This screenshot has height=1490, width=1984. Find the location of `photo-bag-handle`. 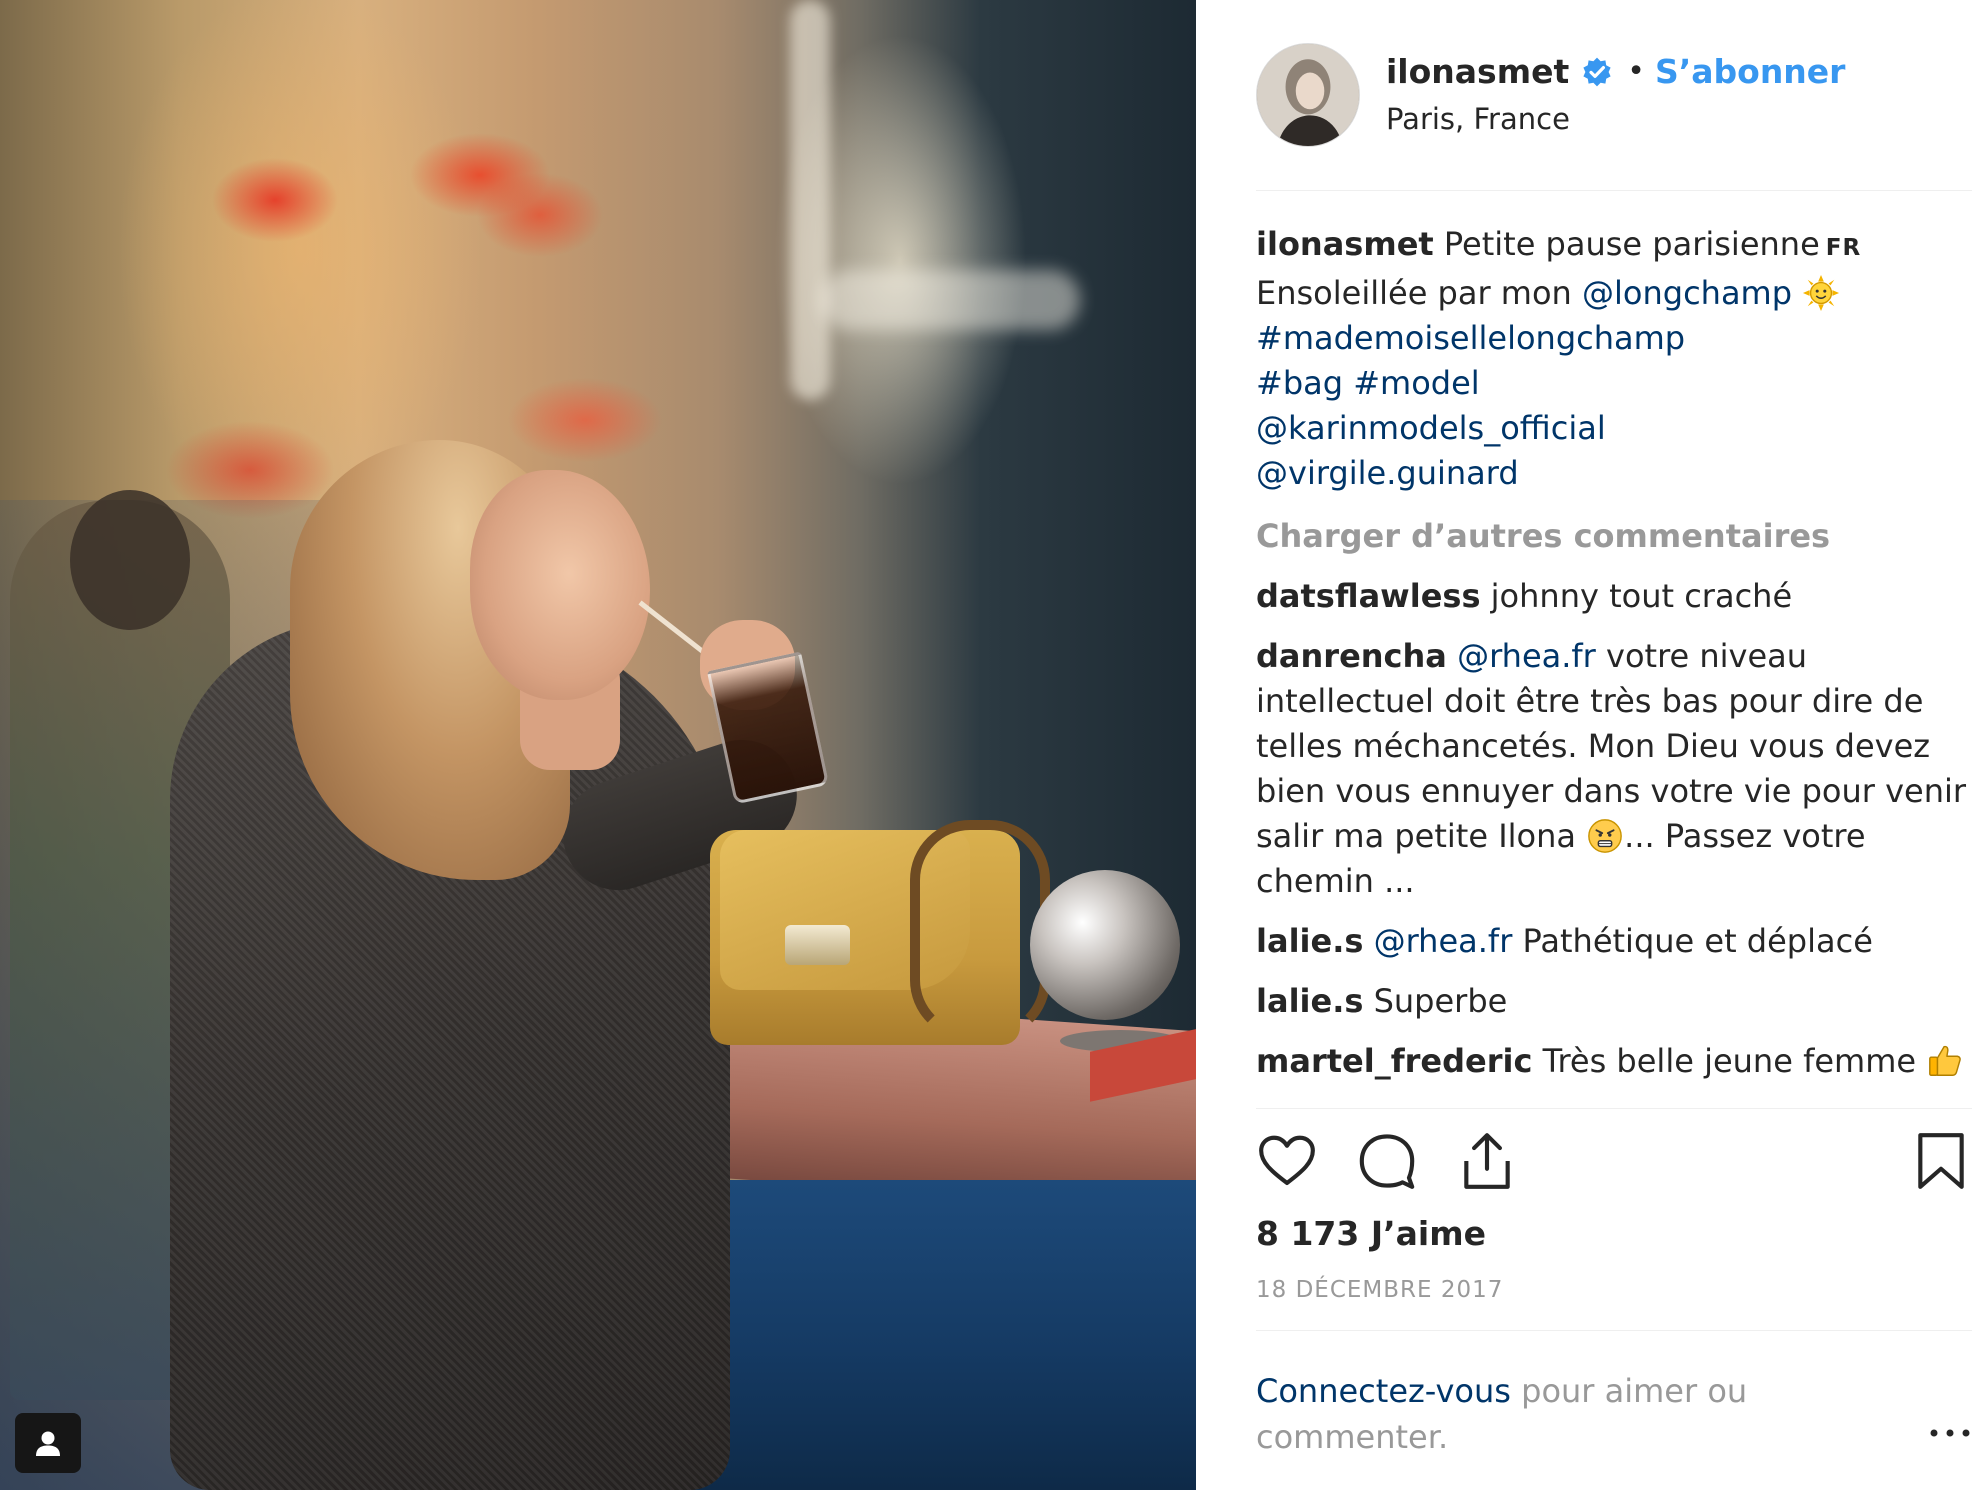

photo-bag-handle is located at coordinates (980, 930).